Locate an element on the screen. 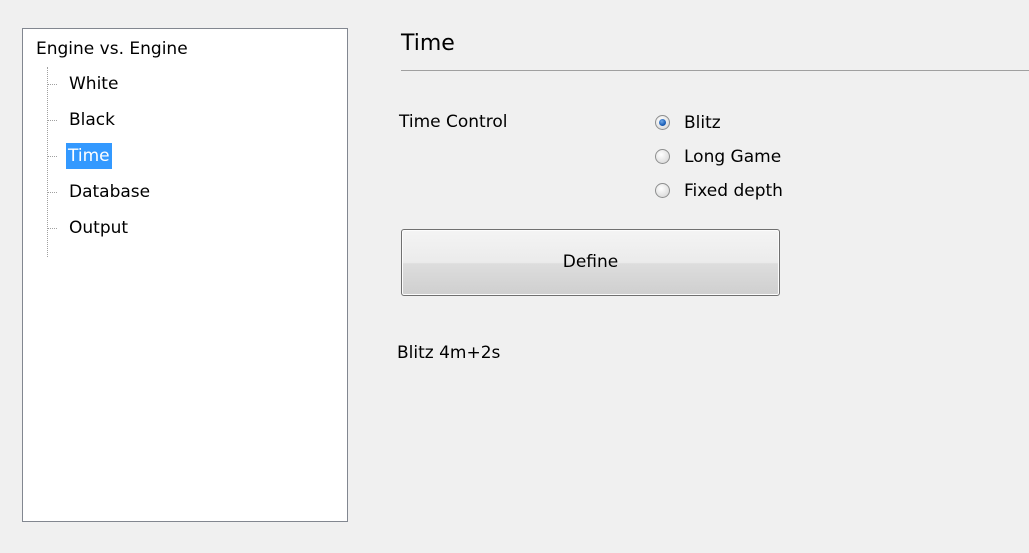 Image resolution: width=1029 pixels, height=553 pixels. radio-button-checked-icon is located at coordinates (662, 122).